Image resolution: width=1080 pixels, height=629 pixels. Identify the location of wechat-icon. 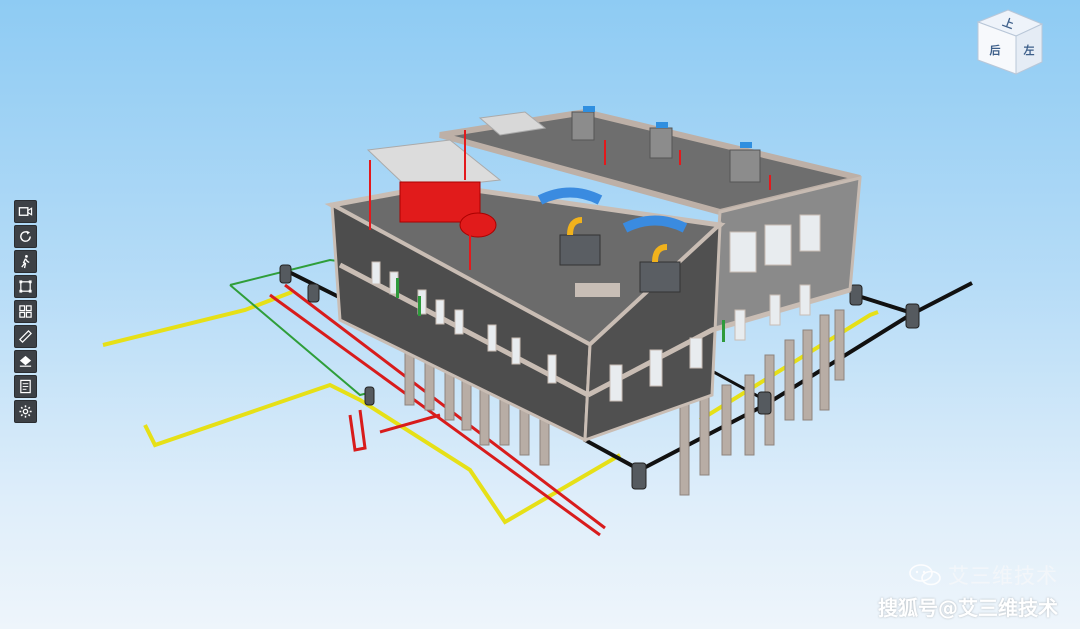
(925, 575).